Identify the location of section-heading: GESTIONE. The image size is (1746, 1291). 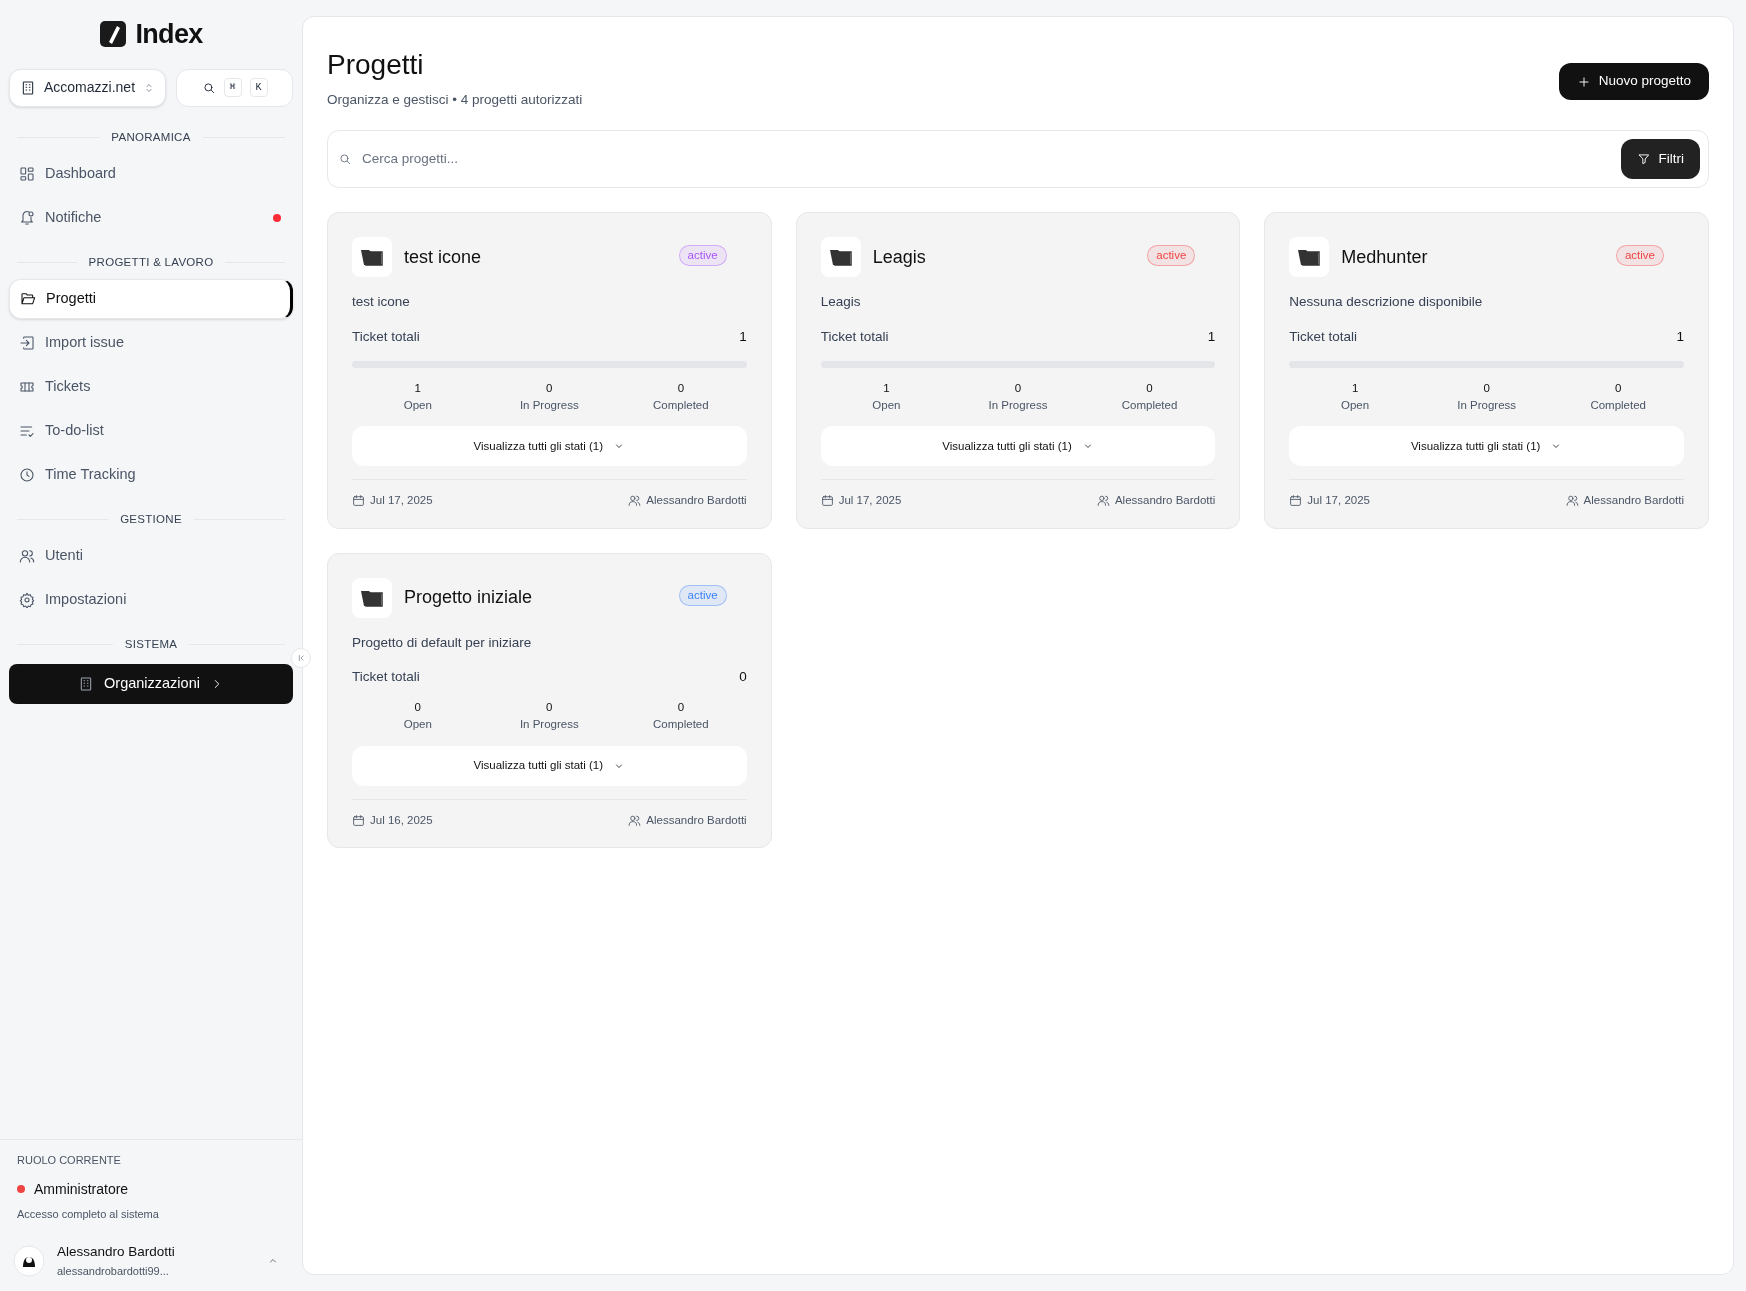
(151, 519).